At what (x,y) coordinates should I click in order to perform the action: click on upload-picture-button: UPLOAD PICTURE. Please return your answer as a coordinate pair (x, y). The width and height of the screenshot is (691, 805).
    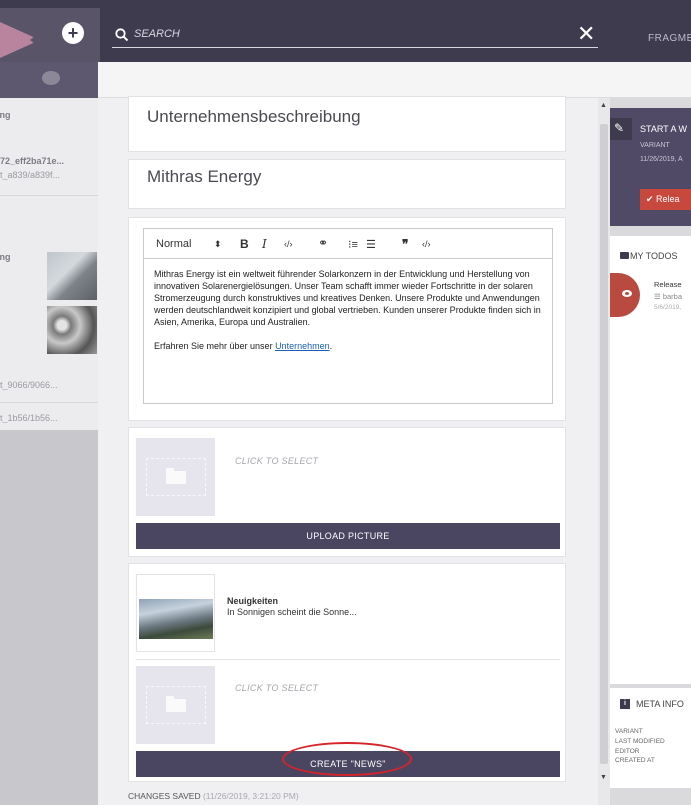
    Looking at the image, I should click on (348, 536).